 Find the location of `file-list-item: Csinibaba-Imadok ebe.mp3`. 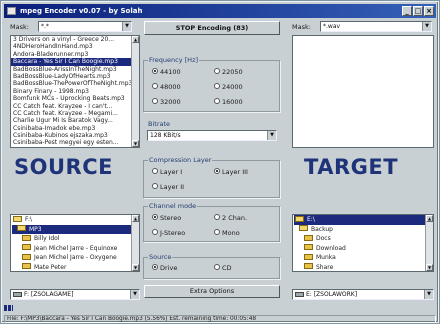

file-list-item: Csinibaba-Imadok ebe.mp3 is located at coordinates (75, 128).